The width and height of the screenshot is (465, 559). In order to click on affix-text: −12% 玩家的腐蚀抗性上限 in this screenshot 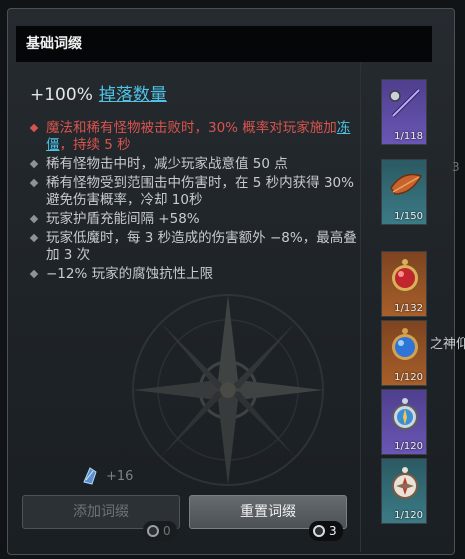, I will do `click(130, 274)`.